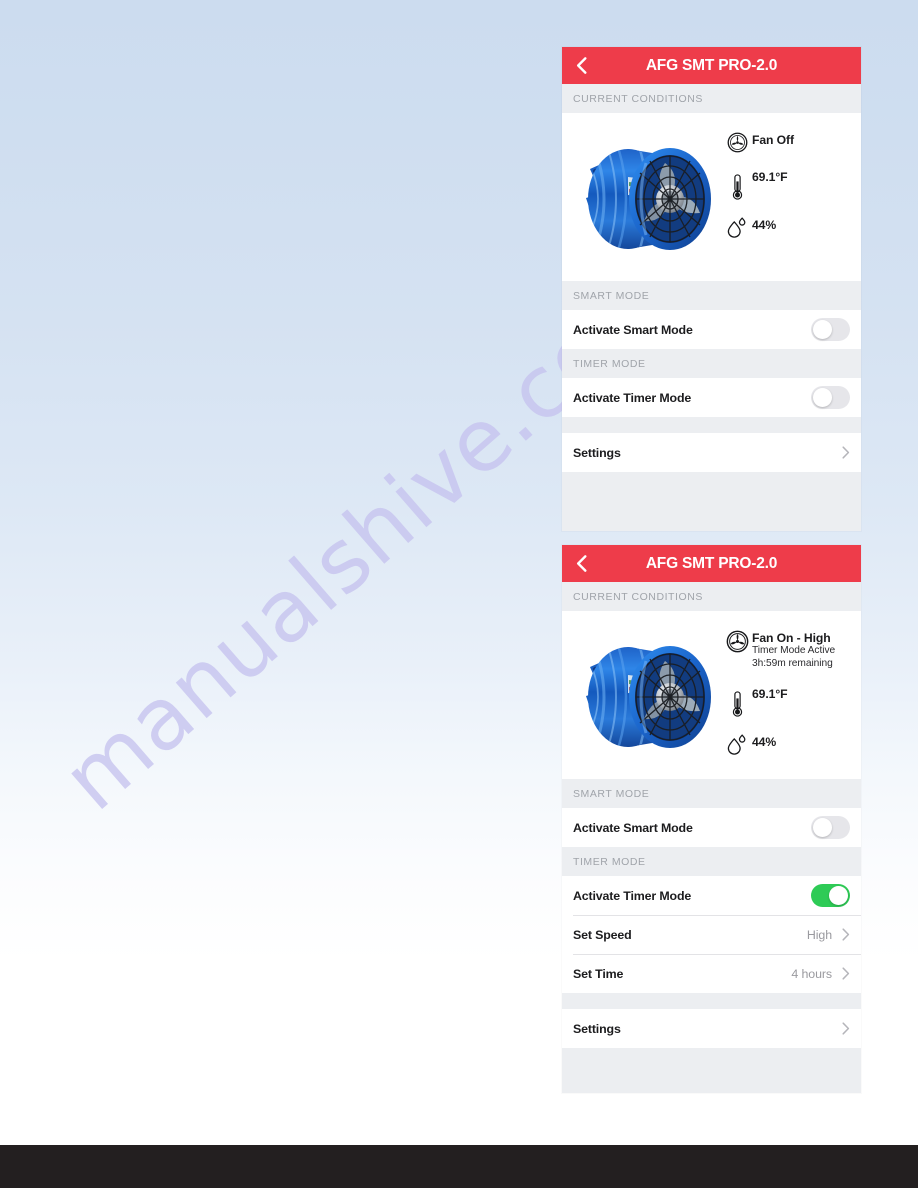 The height and width of the screenshot is (1188, 918). I want to click on fan-status-main: Fan On - High, so click(791, 638).